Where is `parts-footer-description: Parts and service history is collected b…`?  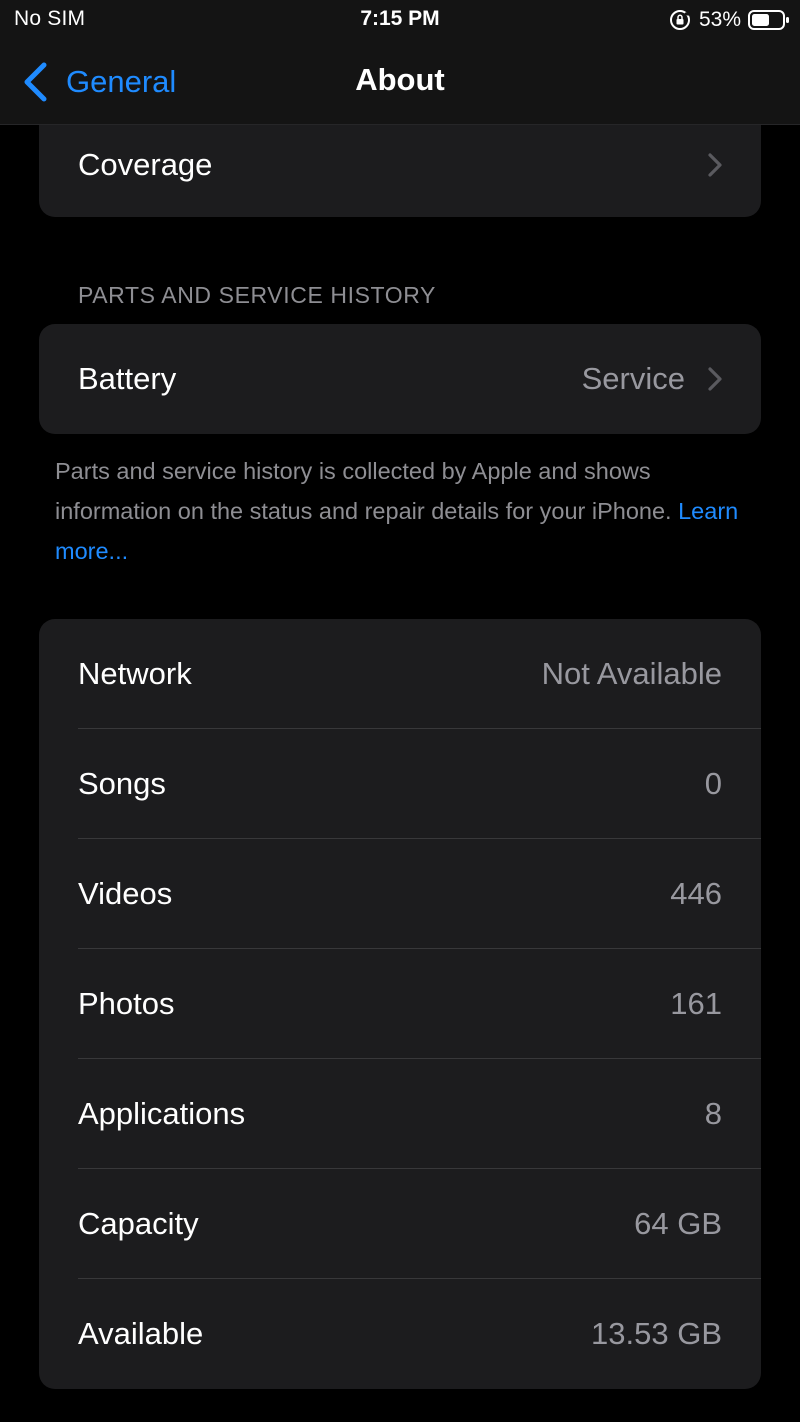 parts-footer-description: Parts and service history is collected b… is located at coordinates (363, 491).